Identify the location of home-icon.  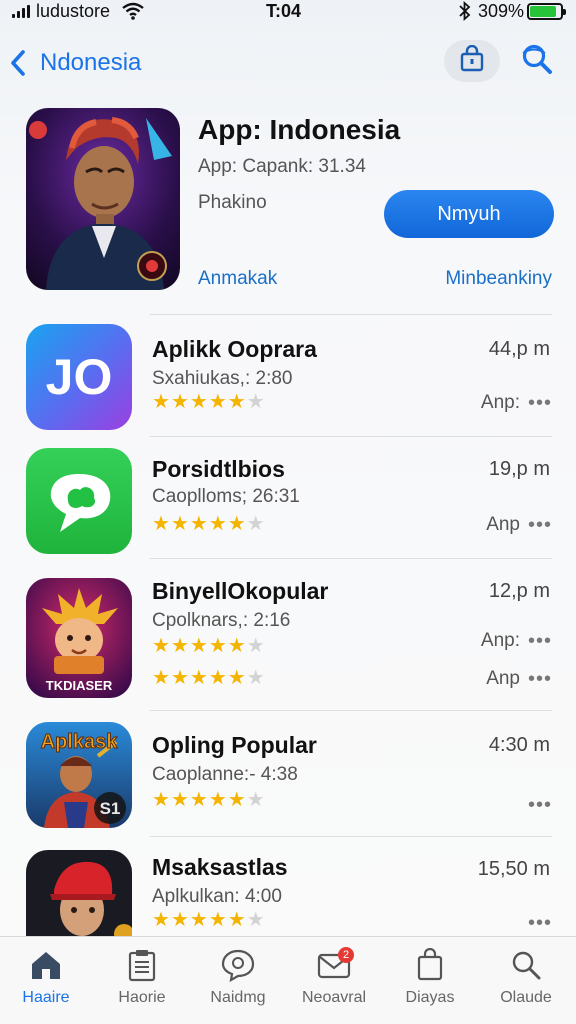
(47, 965).